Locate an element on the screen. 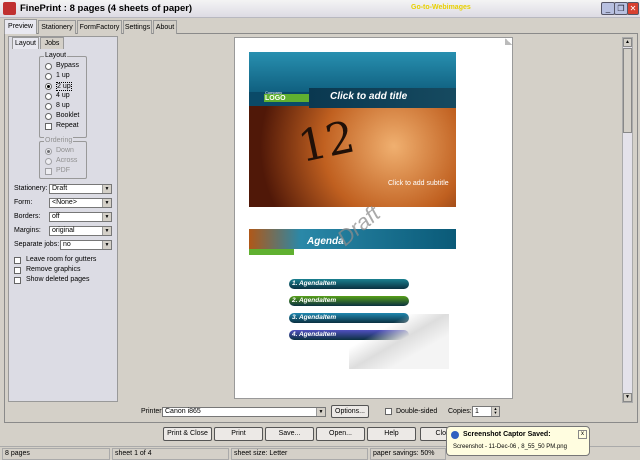 The width and height of the screenshot is (640, 460). form-select: <None> ▼ is located at coordinates (80, 203).